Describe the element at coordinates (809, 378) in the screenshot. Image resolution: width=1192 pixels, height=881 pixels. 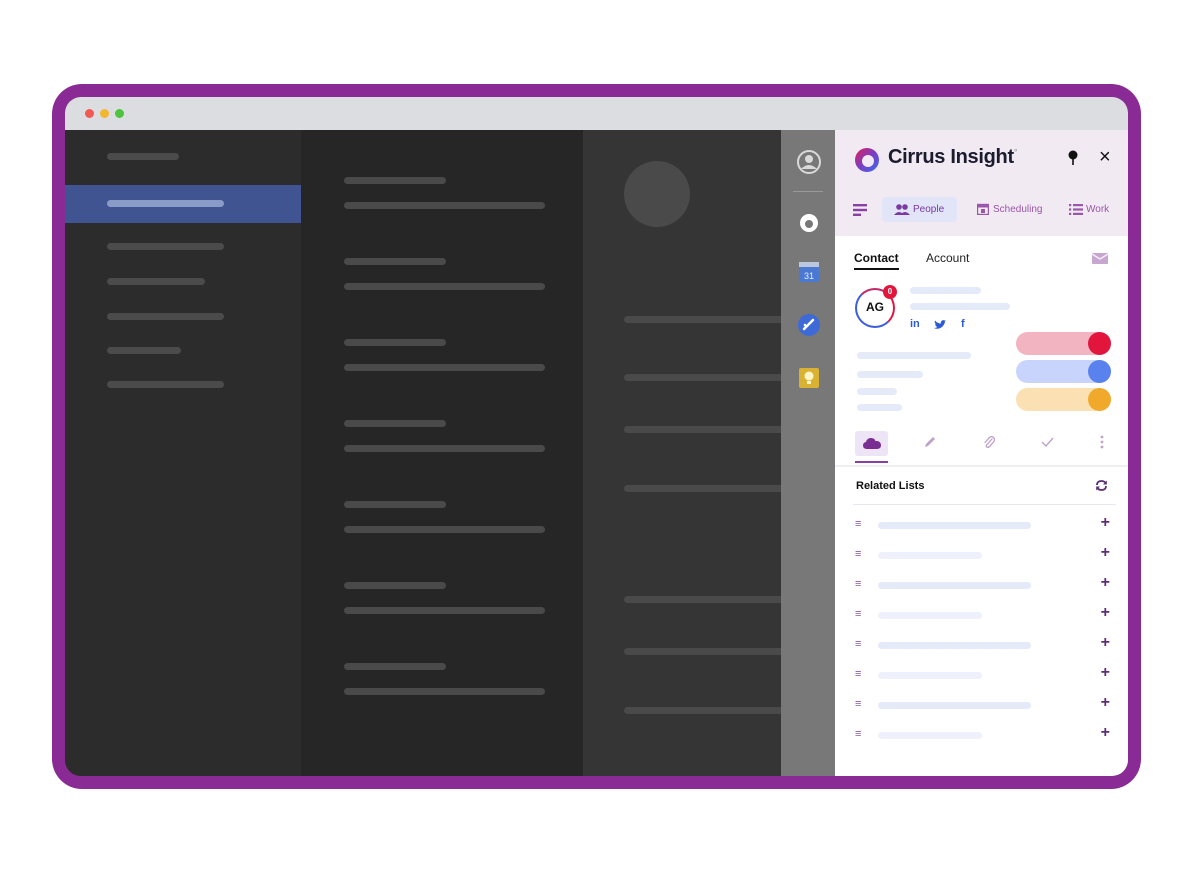
I see `keep-notes-icon` at that location.